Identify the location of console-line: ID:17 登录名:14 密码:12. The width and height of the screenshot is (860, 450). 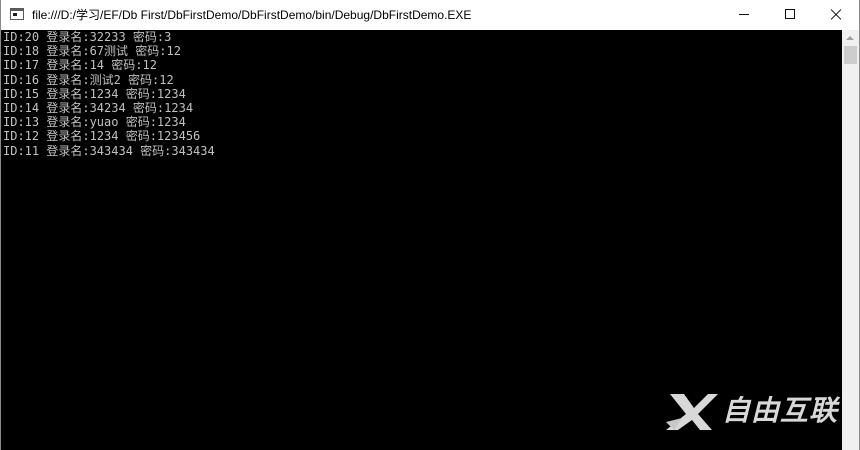
(80, 65).